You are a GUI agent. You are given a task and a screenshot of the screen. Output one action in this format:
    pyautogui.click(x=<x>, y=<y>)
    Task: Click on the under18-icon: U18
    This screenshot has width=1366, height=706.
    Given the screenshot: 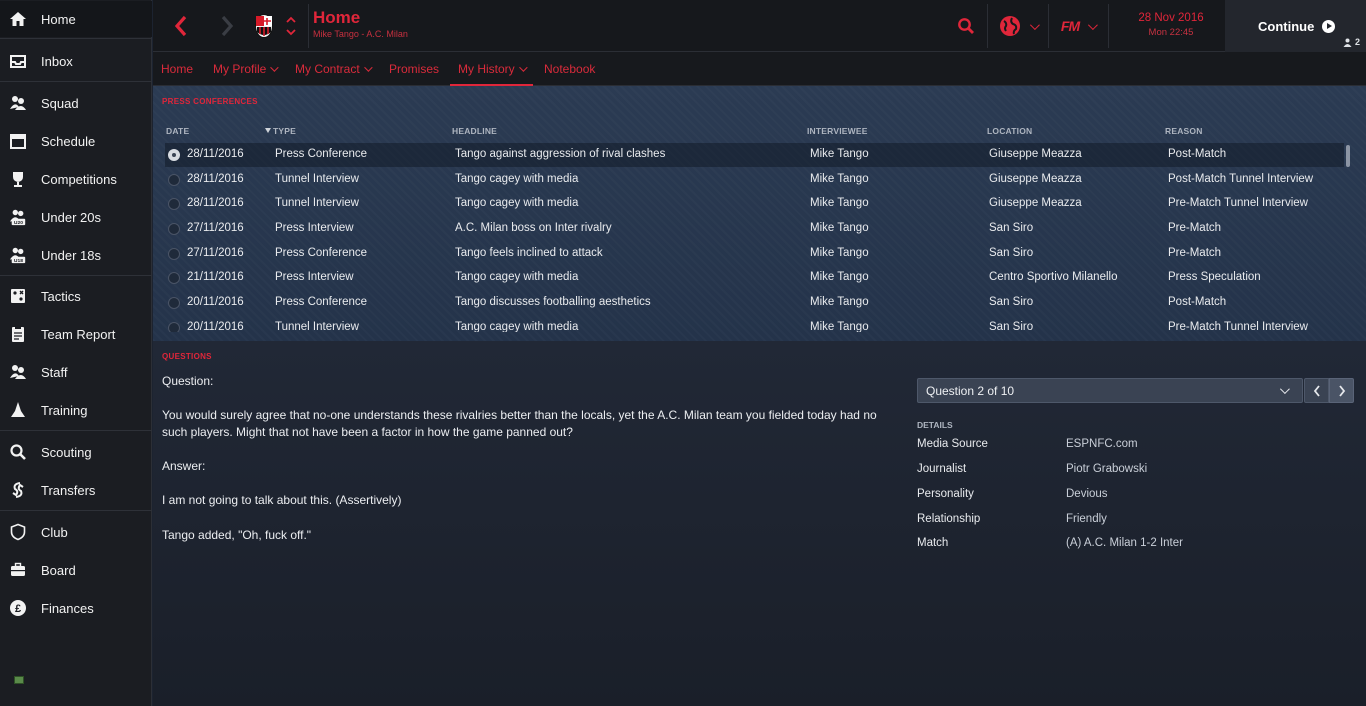 What is the action you would take?
    pyautogui.click(x=18, y=255)
    